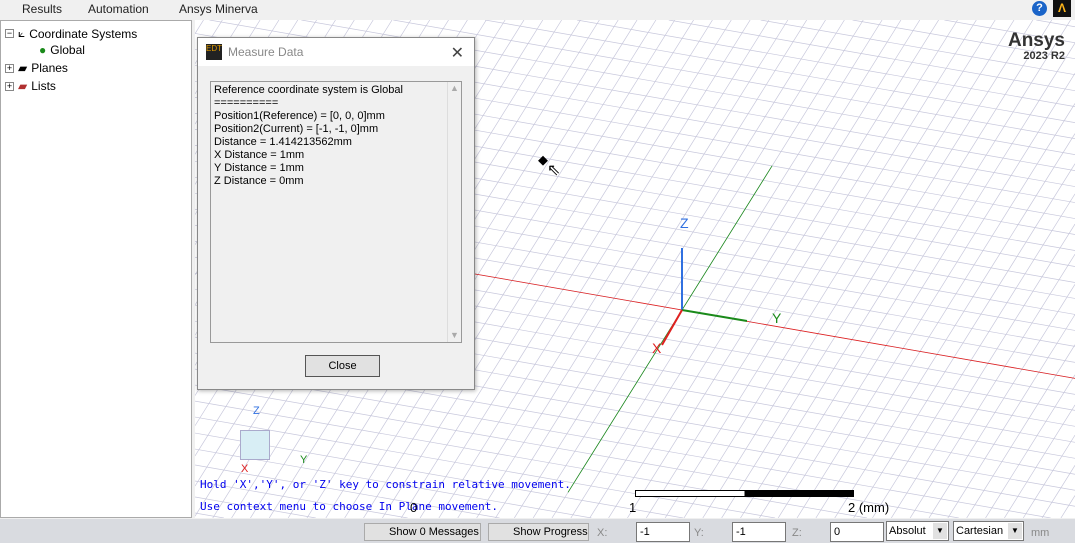 Image resolution: width=1075 pixels, height=543 pixels. I want to click on dialog-titlebar: EDT Measure Data, so click(336, 52).